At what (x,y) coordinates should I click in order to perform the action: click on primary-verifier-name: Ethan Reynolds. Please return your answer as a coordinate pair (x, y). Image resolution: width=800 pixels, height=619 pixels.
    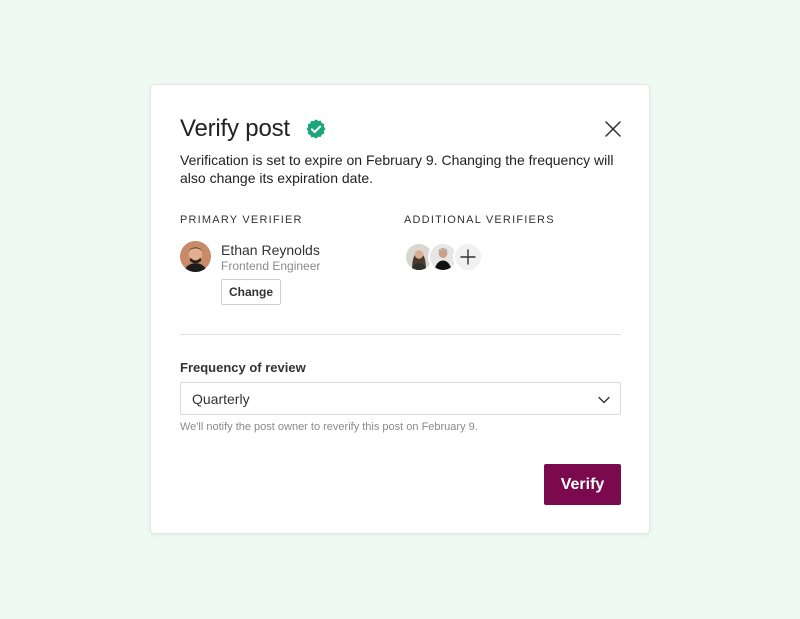
    Looking at the image, I should click on (270, 250).